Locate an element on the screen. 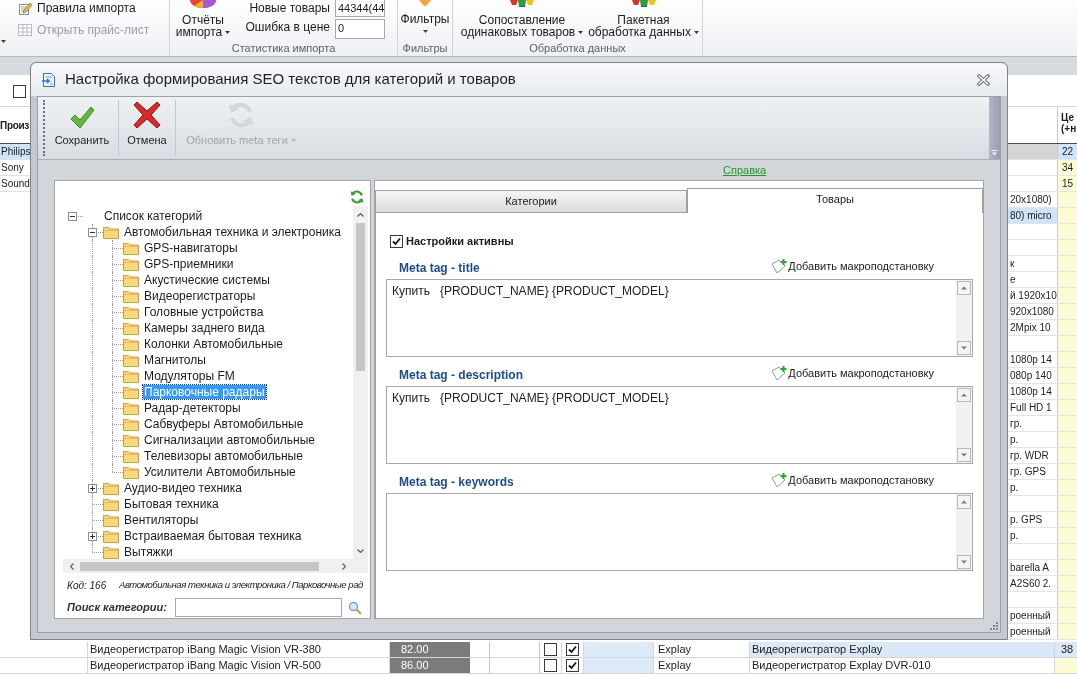 The image size is (1077, 676). tree-item: Усилители Автомобильные is located at coordinates (220, 472).